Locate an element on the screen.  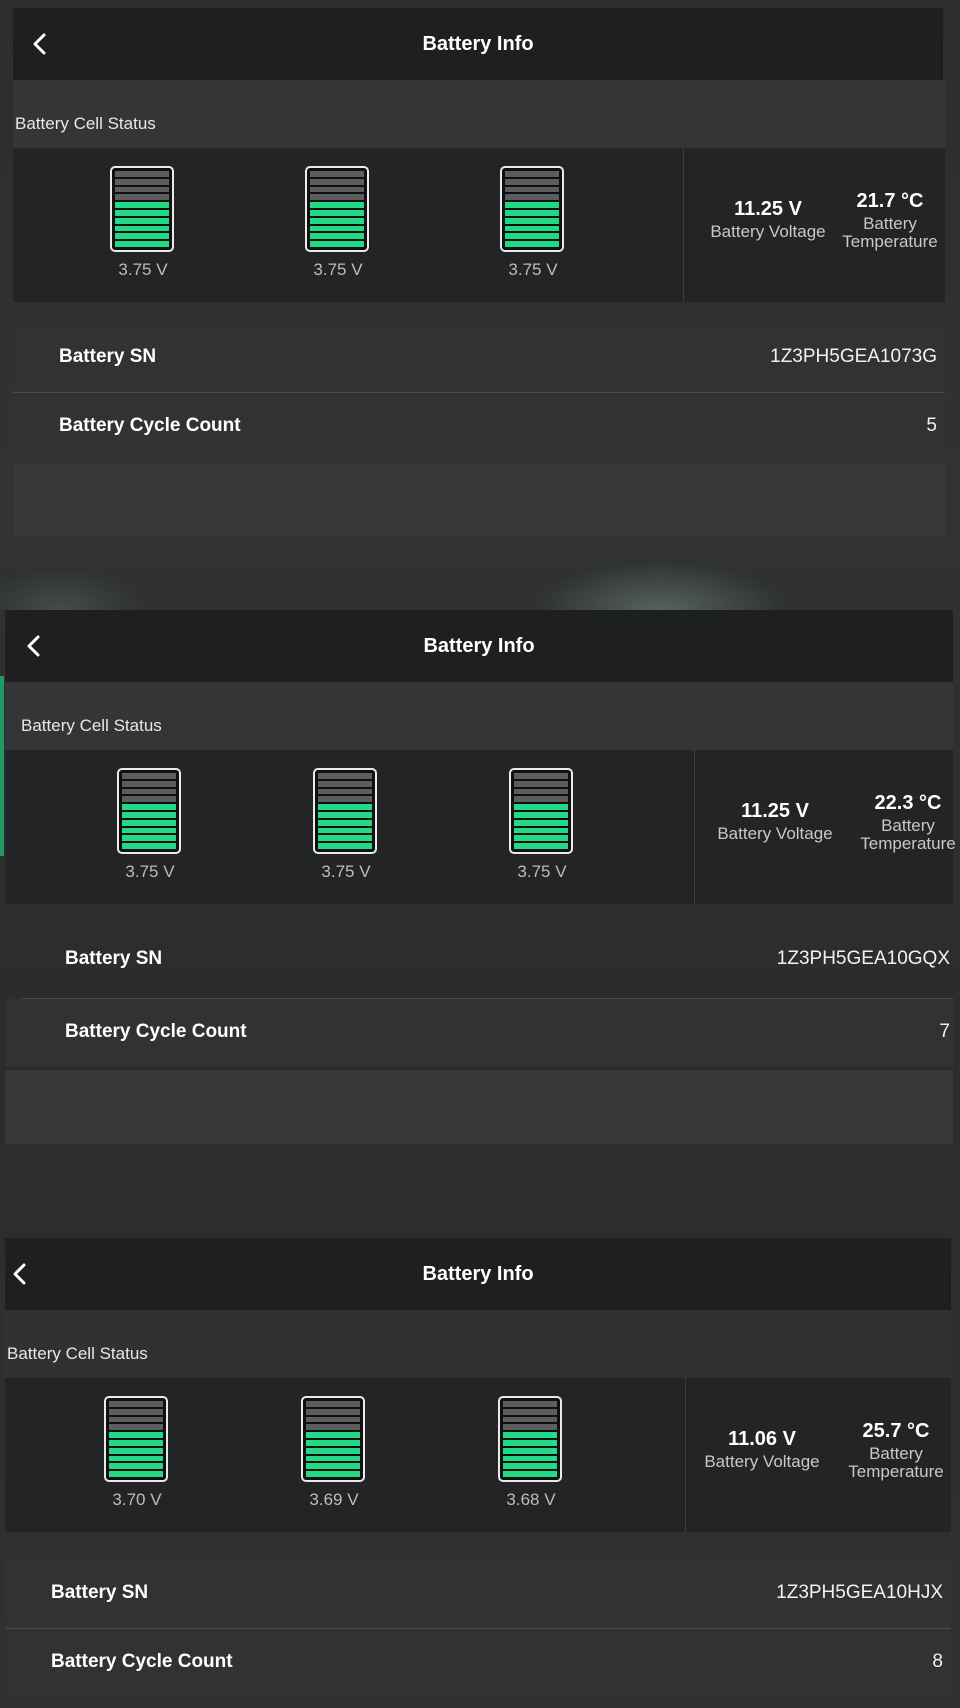
battery-cell-3: 3.68 V is located at coordinates (533, 1453).